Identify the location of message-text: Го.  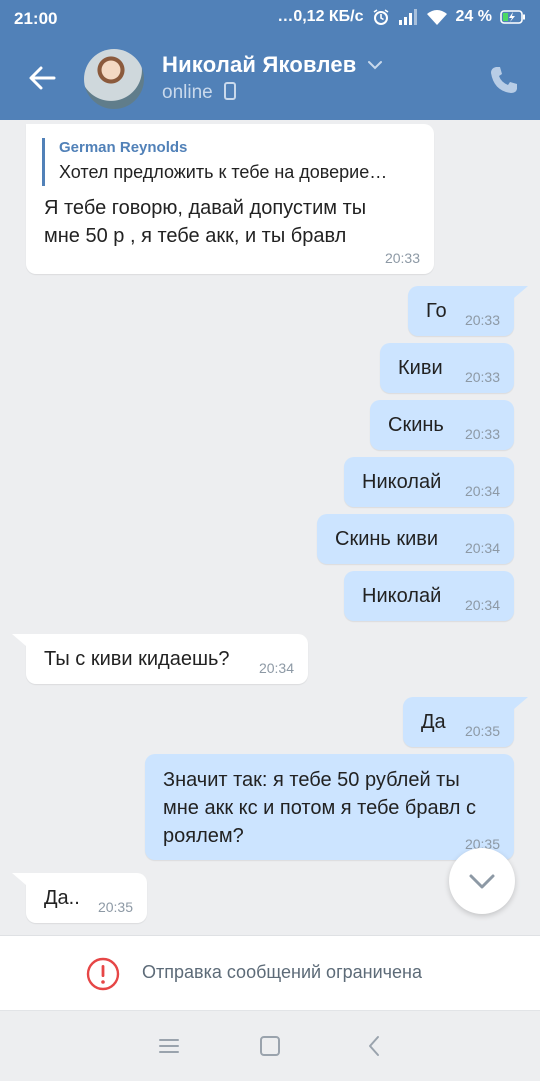
(436, 311).